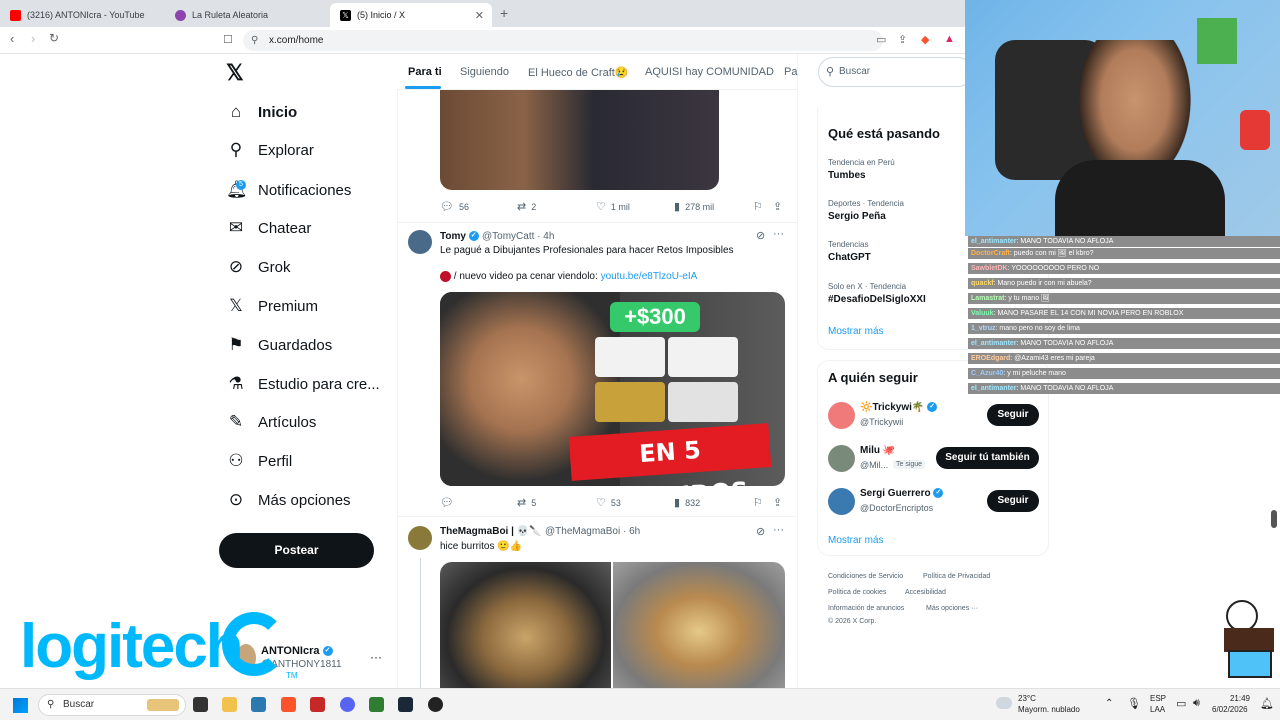 The height and width of the screenshot is (720, 1280). Describe the element at coordinates (866, 608) in the screenshot. I see `footer-ads-info: Información de anuncios` at that location.